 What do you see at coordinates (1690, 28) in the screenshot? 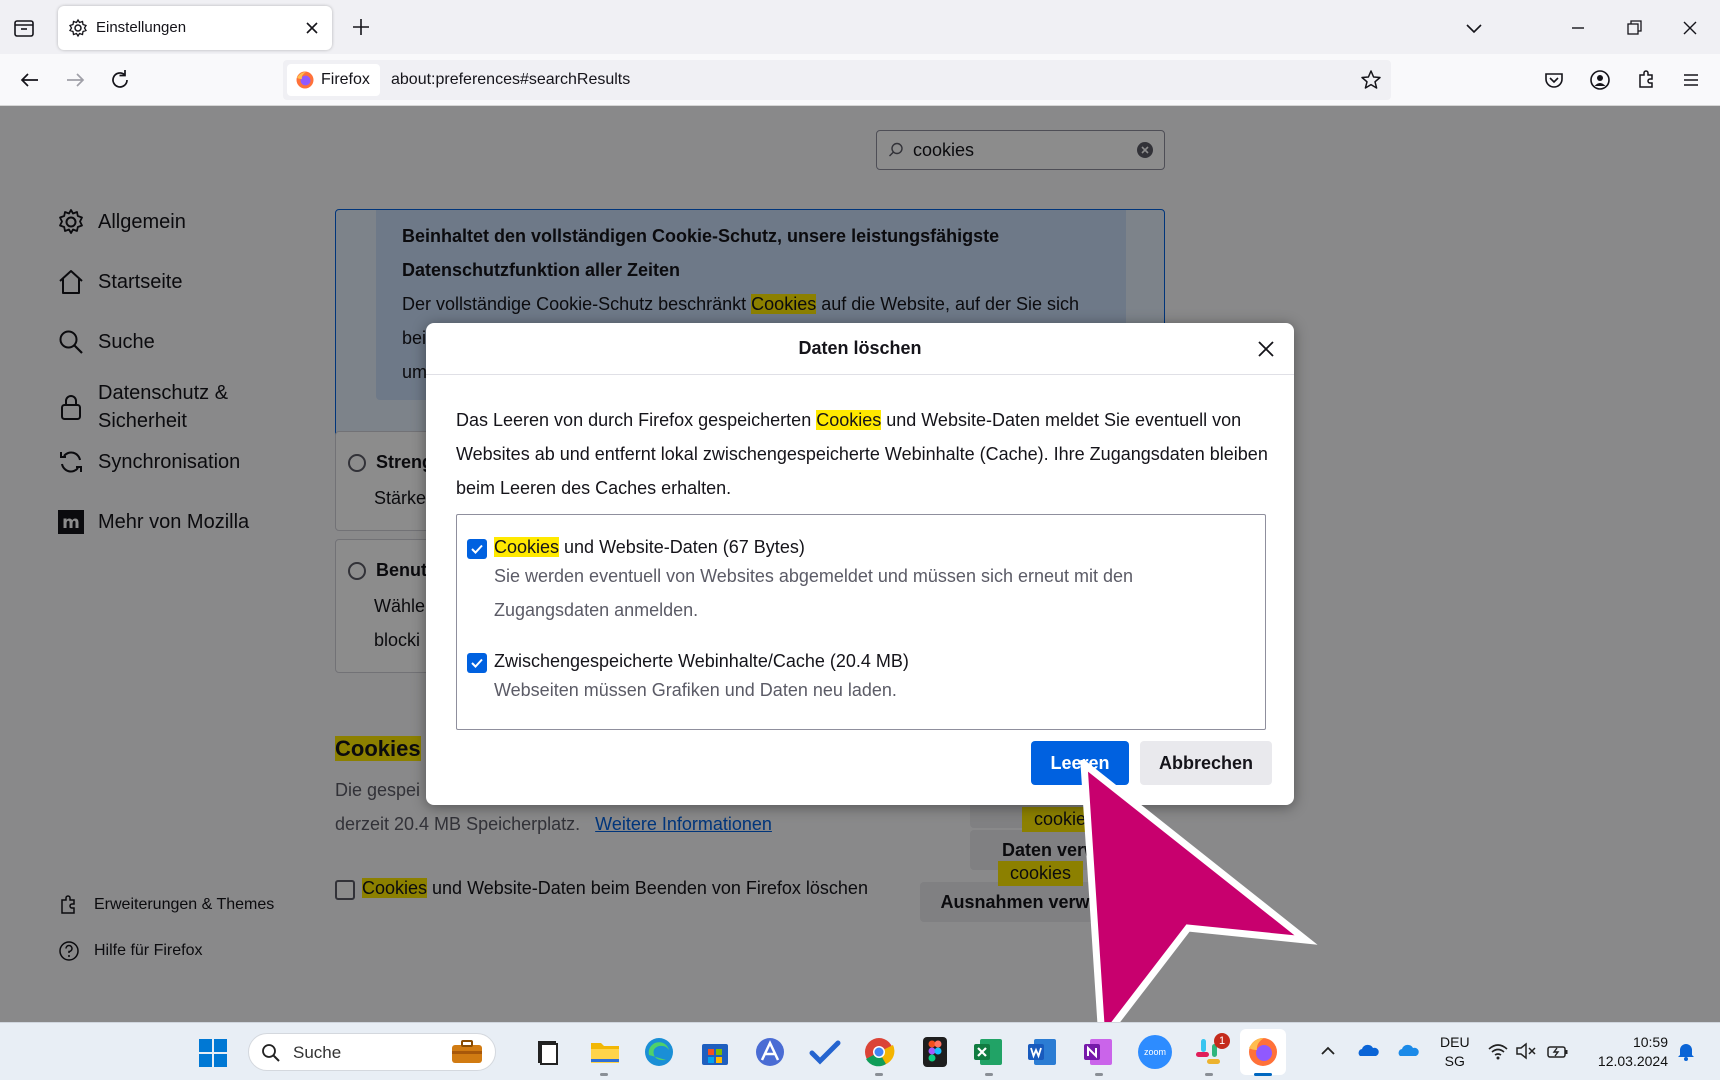
I see `close-window-icon` at bounding box center [1690, 28].